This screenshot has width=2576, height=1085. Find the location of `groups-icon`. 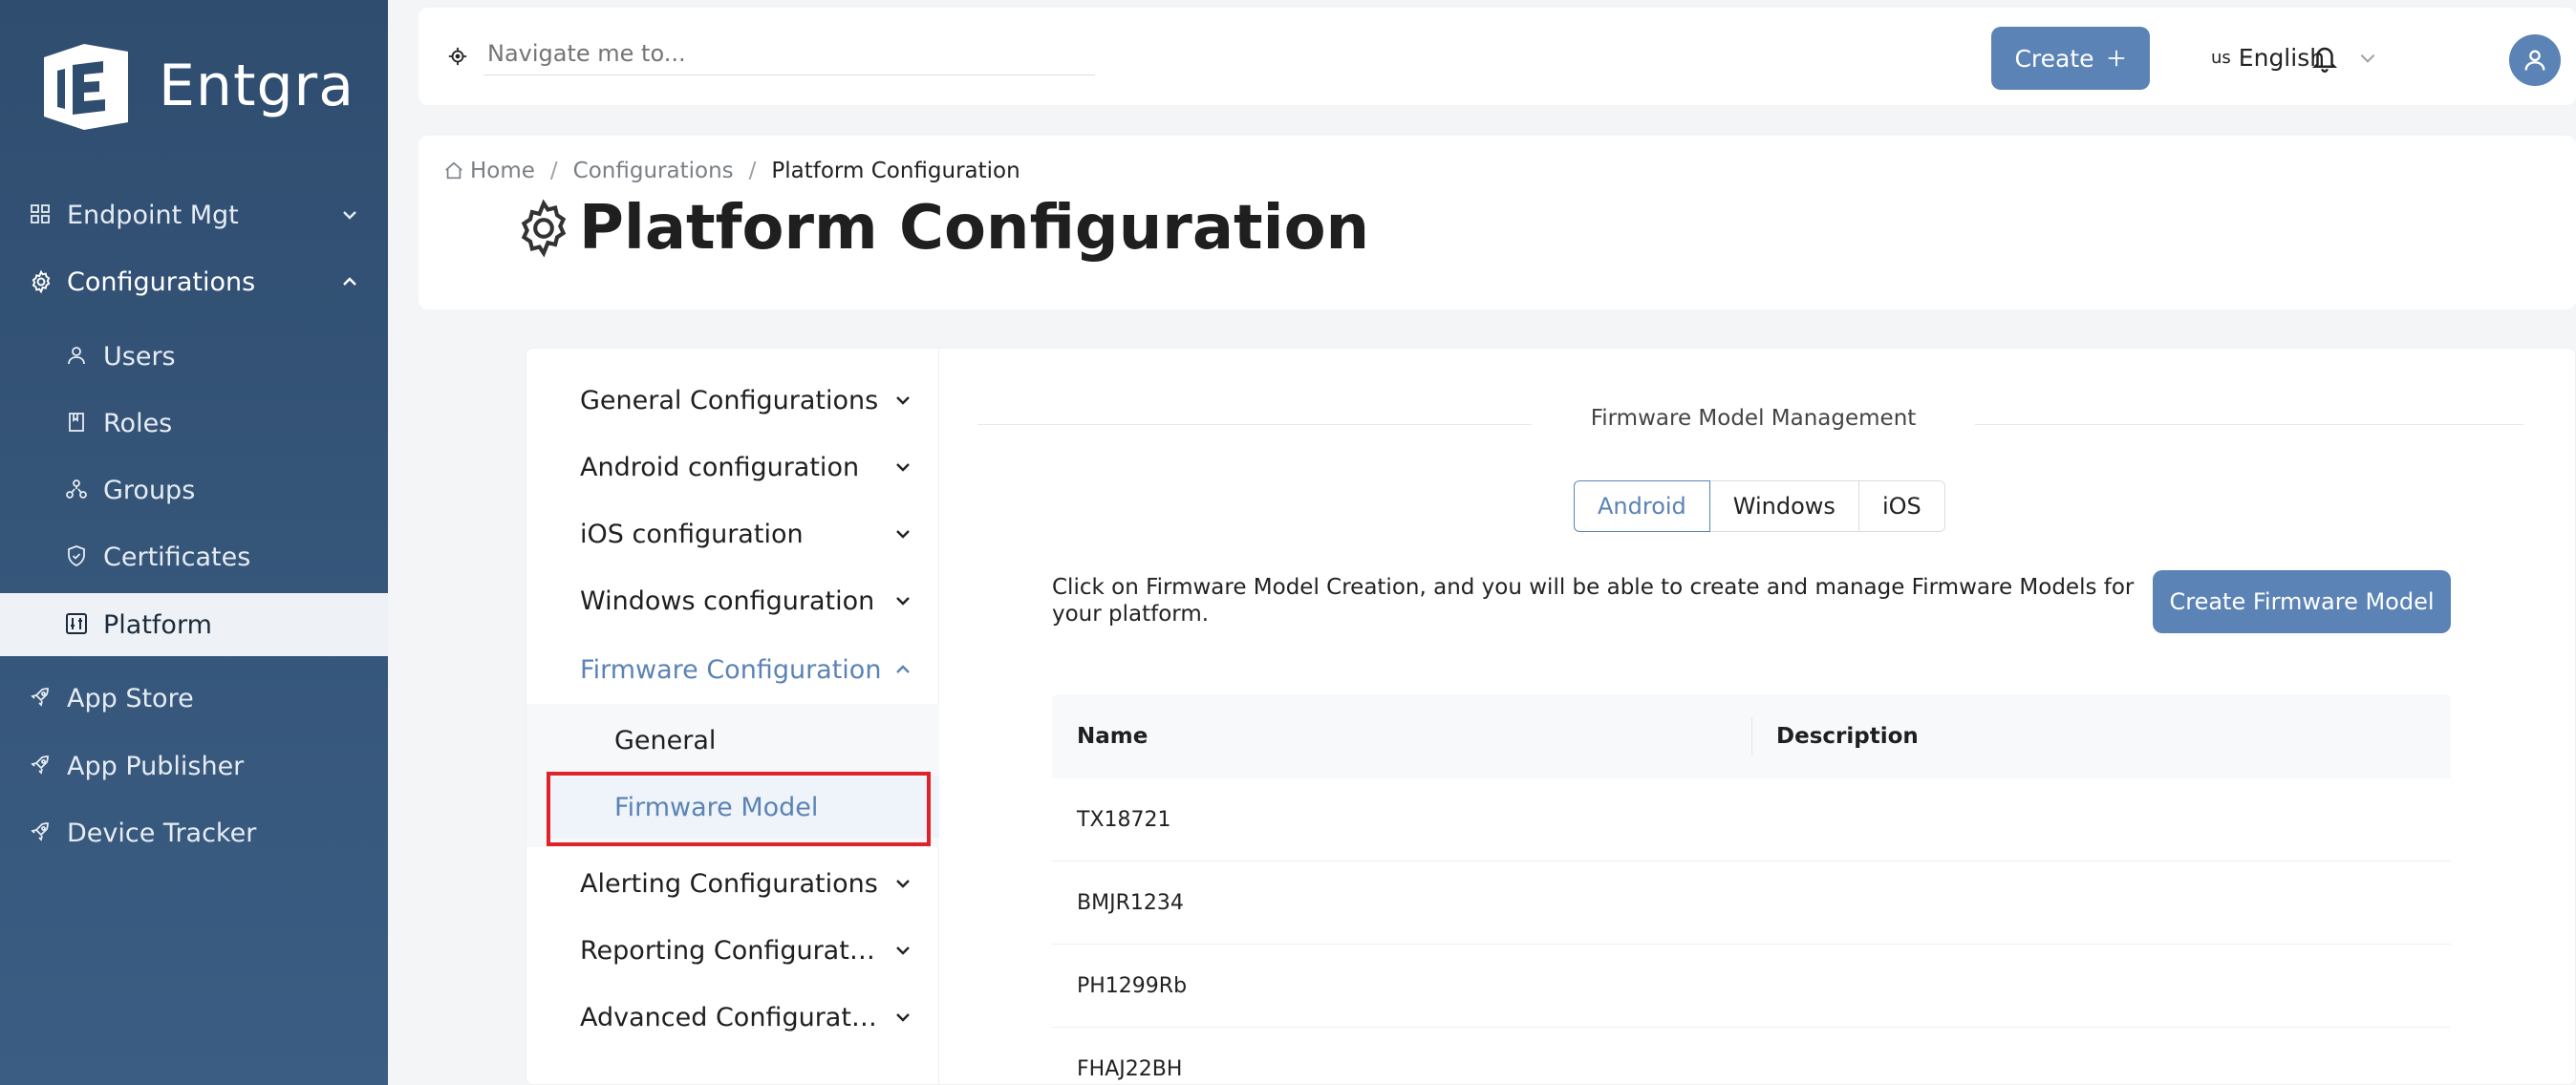

groups-icon is located at coordinates (77, 490).